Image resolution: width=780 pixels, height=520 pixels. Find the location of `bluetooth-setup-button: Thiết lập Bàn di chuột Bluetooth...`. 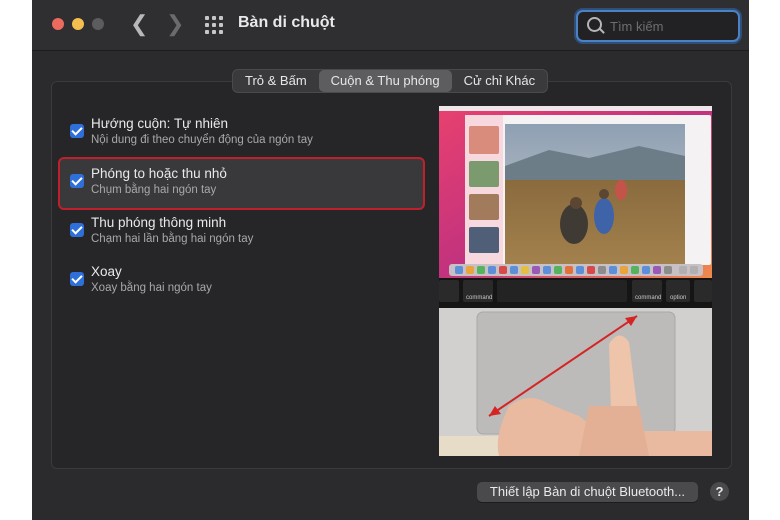

bluetooth-setup-button: Thiết lập Bàn di chuột Bluetooth... is located at coordinates (587, 492).